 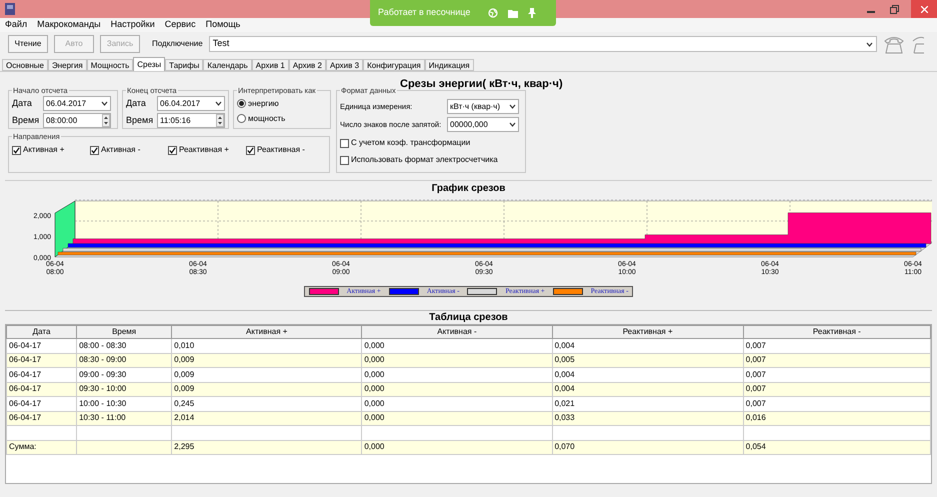 What do you see at coordinates (836, 332) in the screenshot?
I see `column-header: Реактивная -` at bounding box center [836, 332].